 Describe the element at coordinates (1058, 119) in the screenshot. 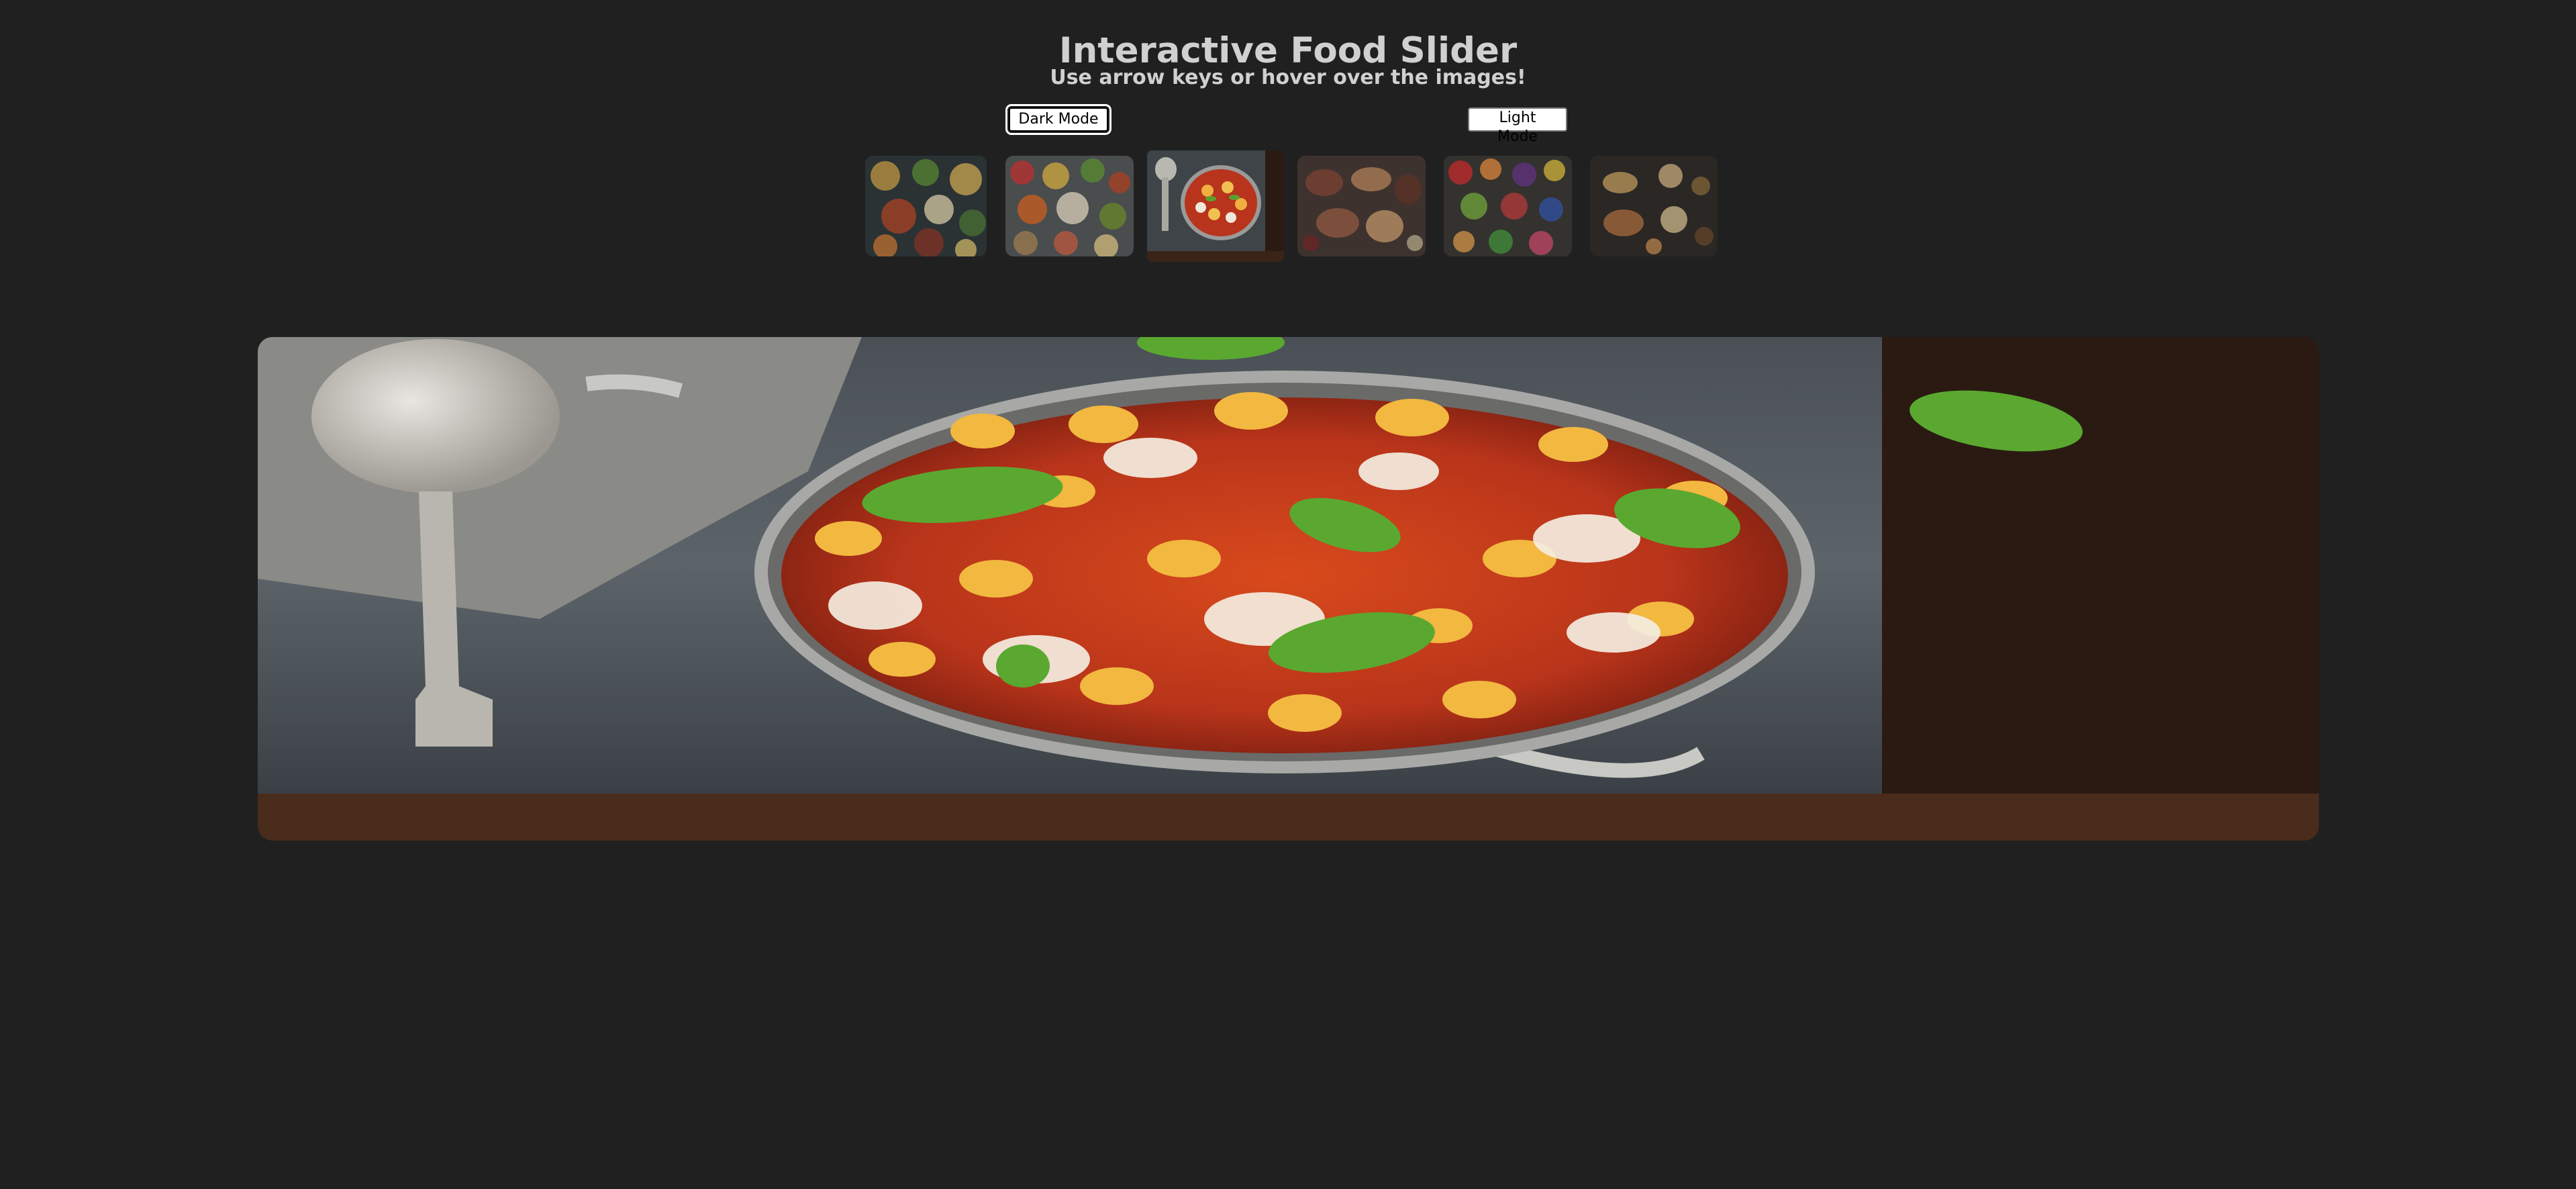

I see `dark-mode-button: Dark Mode` at that location.